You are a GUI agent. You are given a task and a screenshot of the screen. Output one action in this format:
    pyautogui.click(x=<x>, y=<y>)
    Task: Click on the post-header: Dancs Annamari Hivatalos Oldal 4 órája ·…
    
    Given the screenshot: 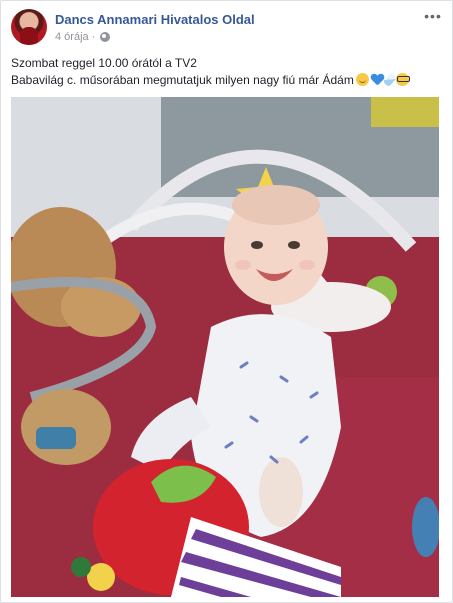 What is the action you would take?
    pyautogui.click(x=226, y=29)
    